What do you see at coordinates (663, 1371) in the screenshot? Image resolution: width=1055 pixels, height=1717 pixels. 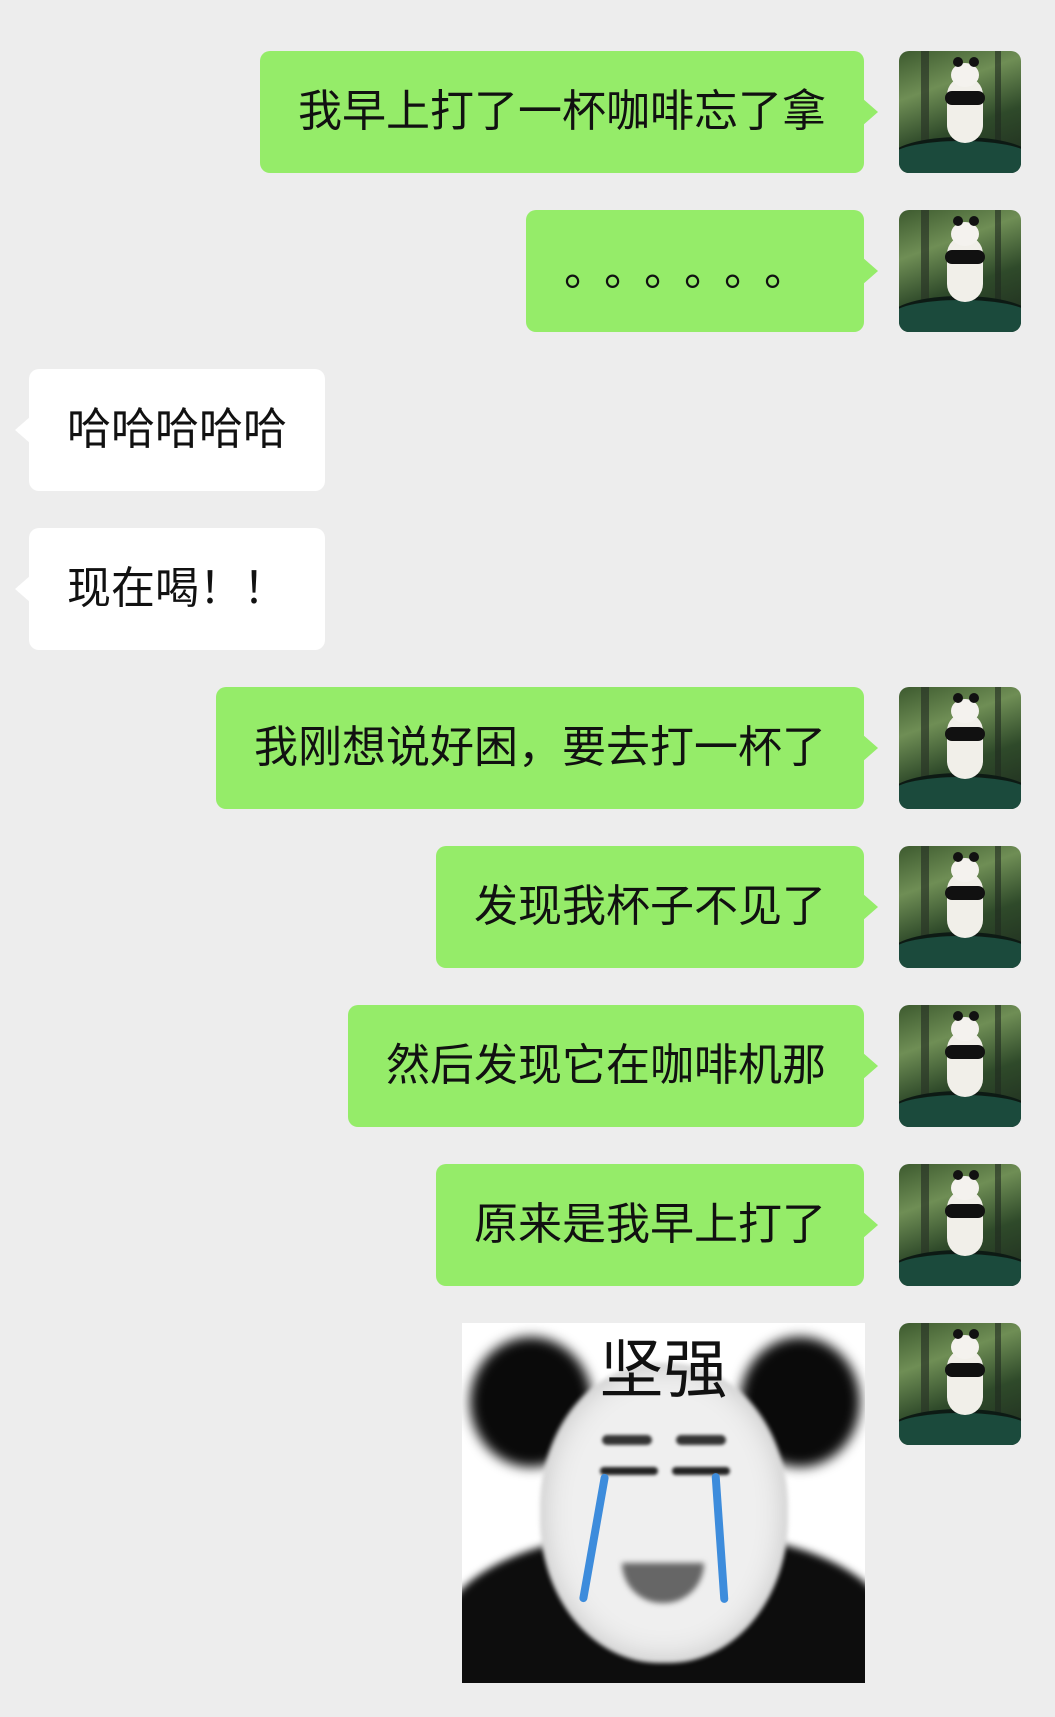 I see `sticker-caption: 坚强` at bounding box center [663, 1371].